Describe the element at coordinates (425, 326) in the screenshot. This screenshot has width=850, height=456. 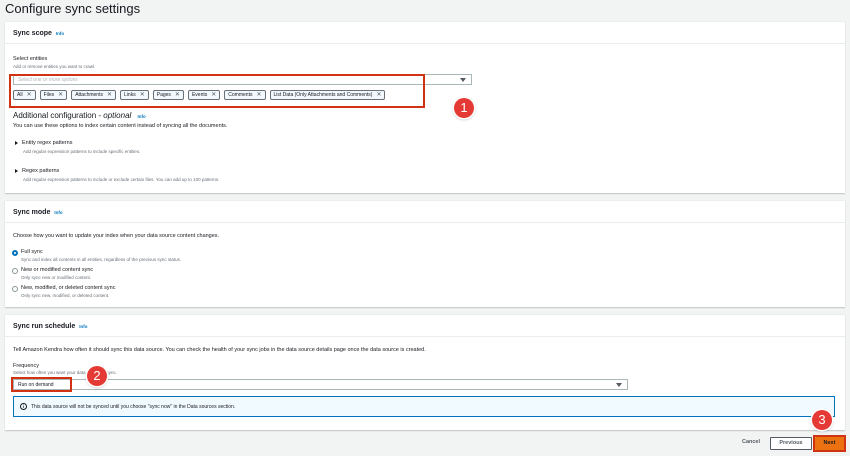
I see `sync-schedule-header: Sync run schedule Info` at that location.